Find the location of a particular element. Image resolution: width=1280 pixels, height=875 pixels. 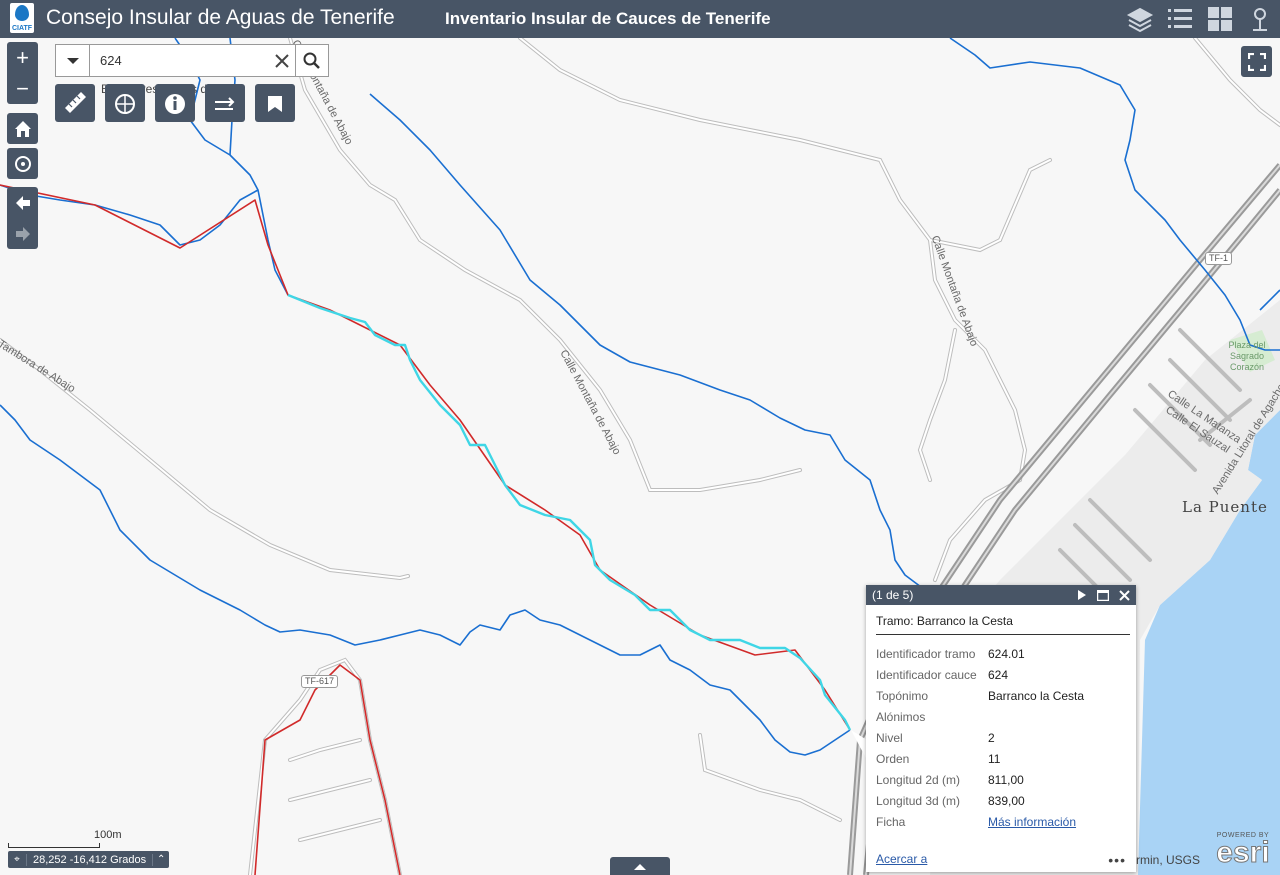

info-button is located at coordinates (175, 103).